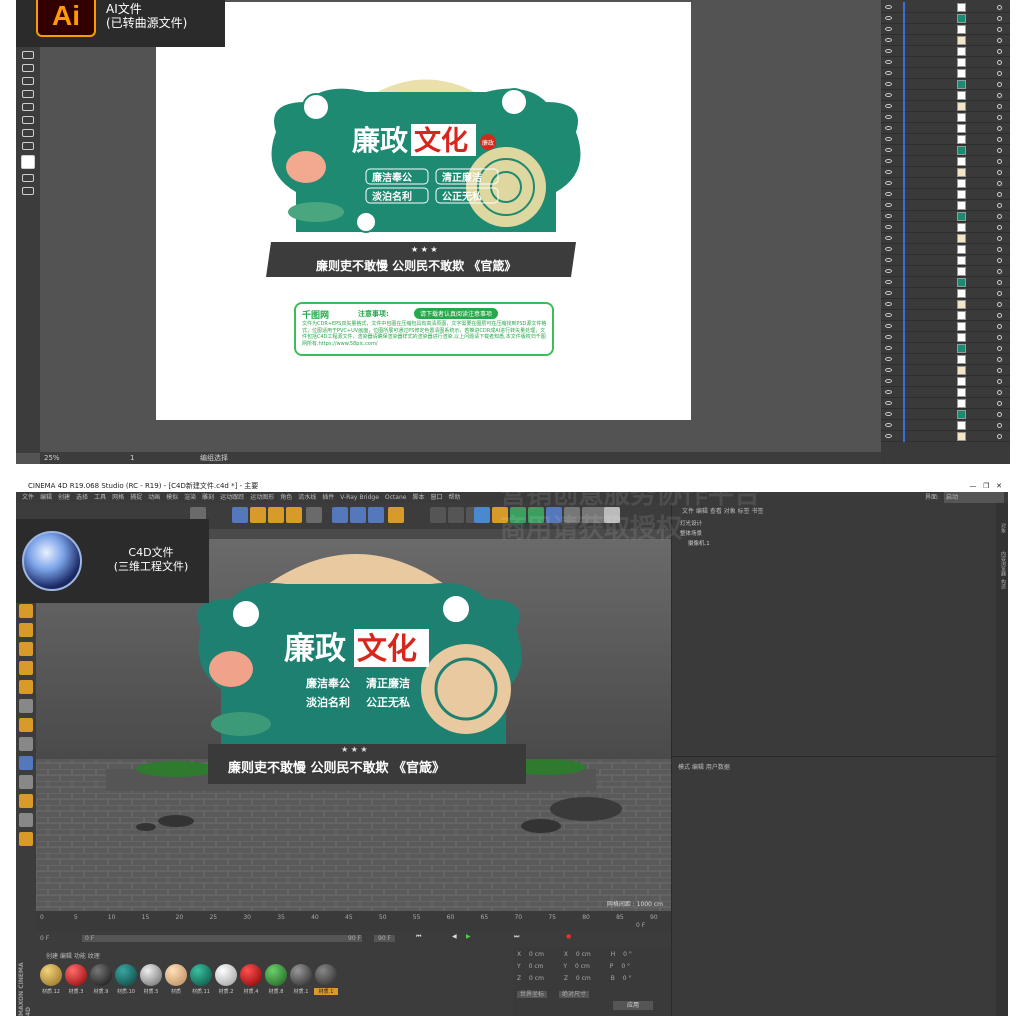  What do you see at coordinates (354, 938) in the screenshot?
I see `frame-max-field: 90 F` at bounding box center [354, 938].